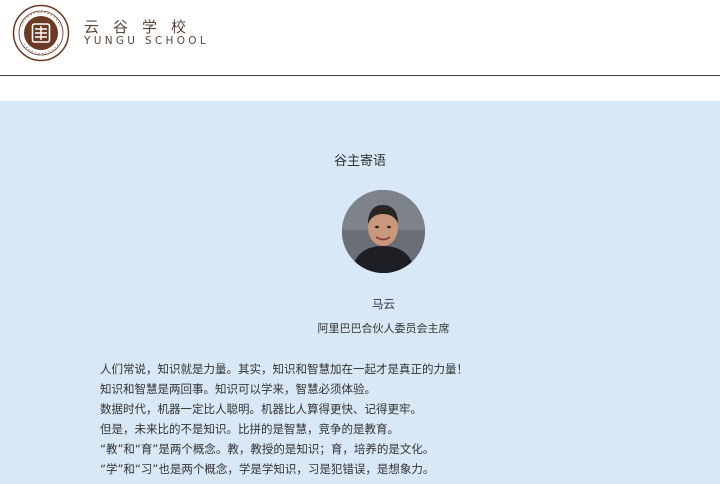 The image size is (720, 484). Describe the element at coordinates (360, 89) in the screenshot. I see `header-spacer` at that location.